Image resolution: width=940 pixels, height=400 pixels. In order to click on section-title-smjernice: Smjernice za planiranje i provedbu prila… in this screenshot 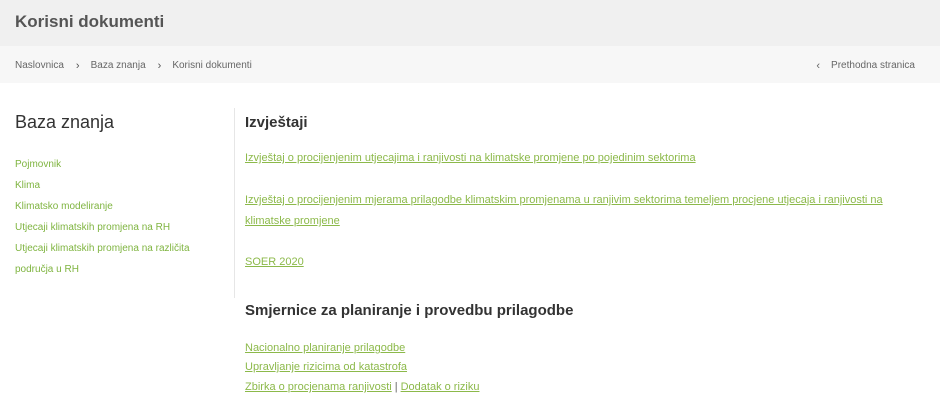, I will do `click(409, 310)`.